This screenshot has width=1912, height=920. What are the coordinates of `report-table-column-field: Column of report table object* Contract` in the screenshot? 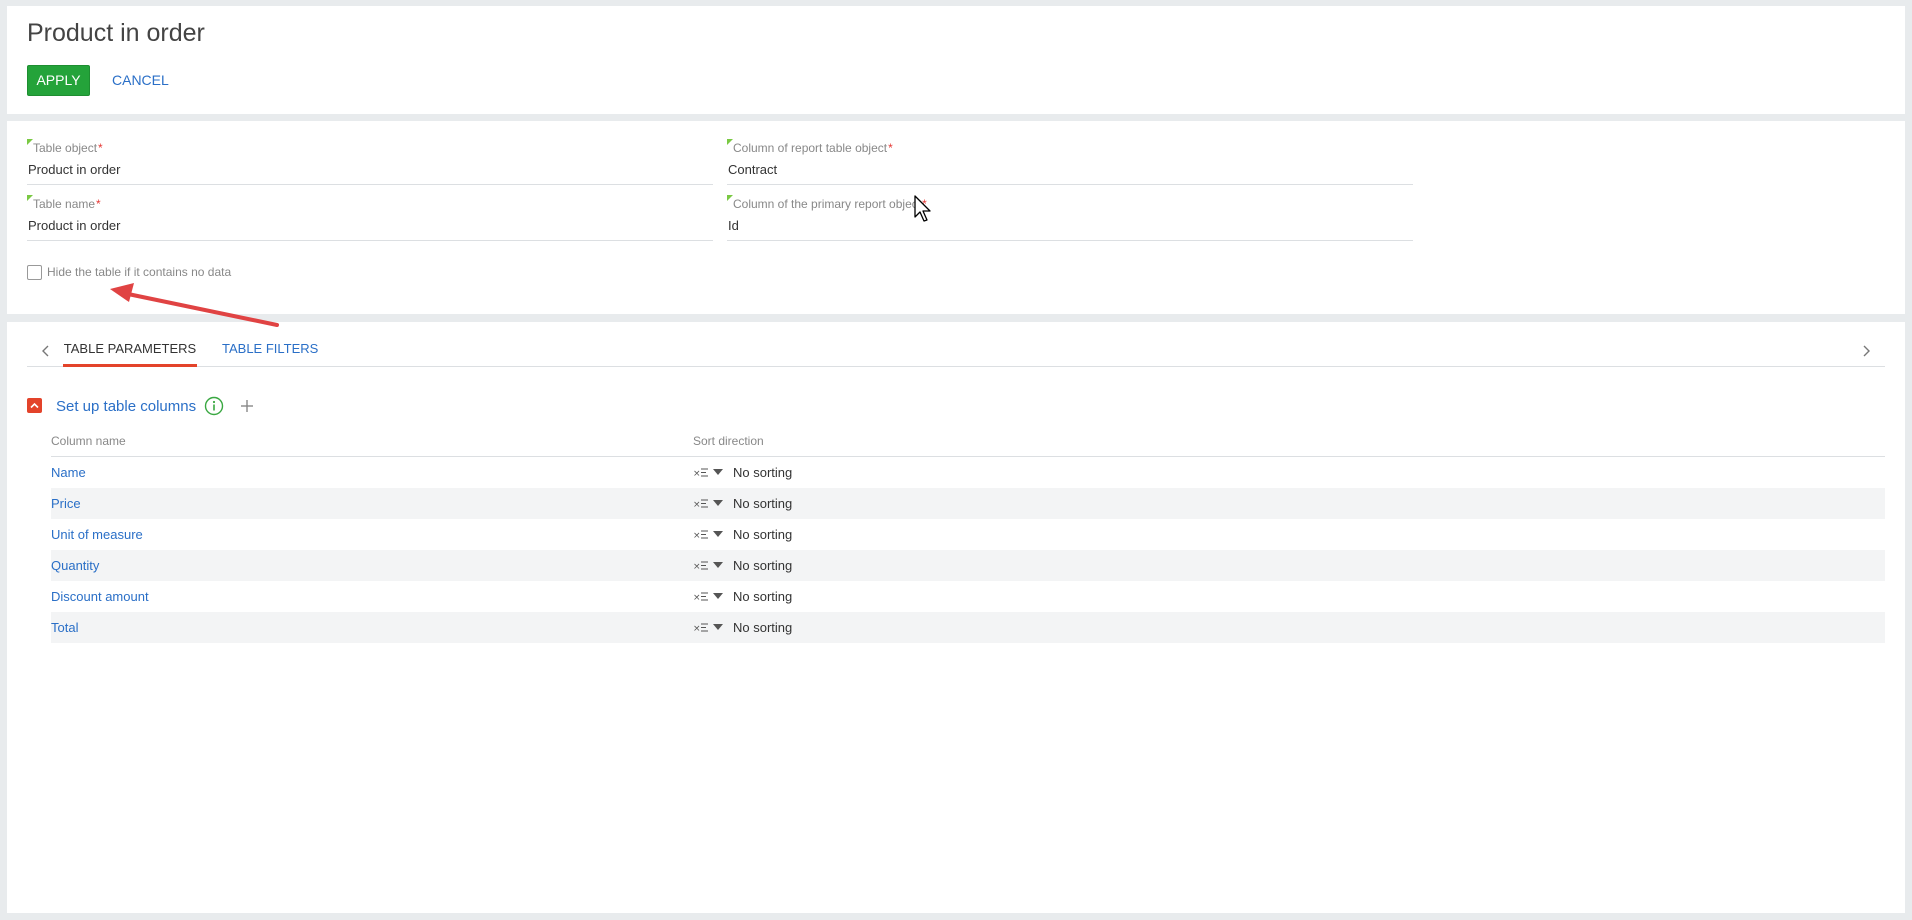 It's located at (1070, 164).